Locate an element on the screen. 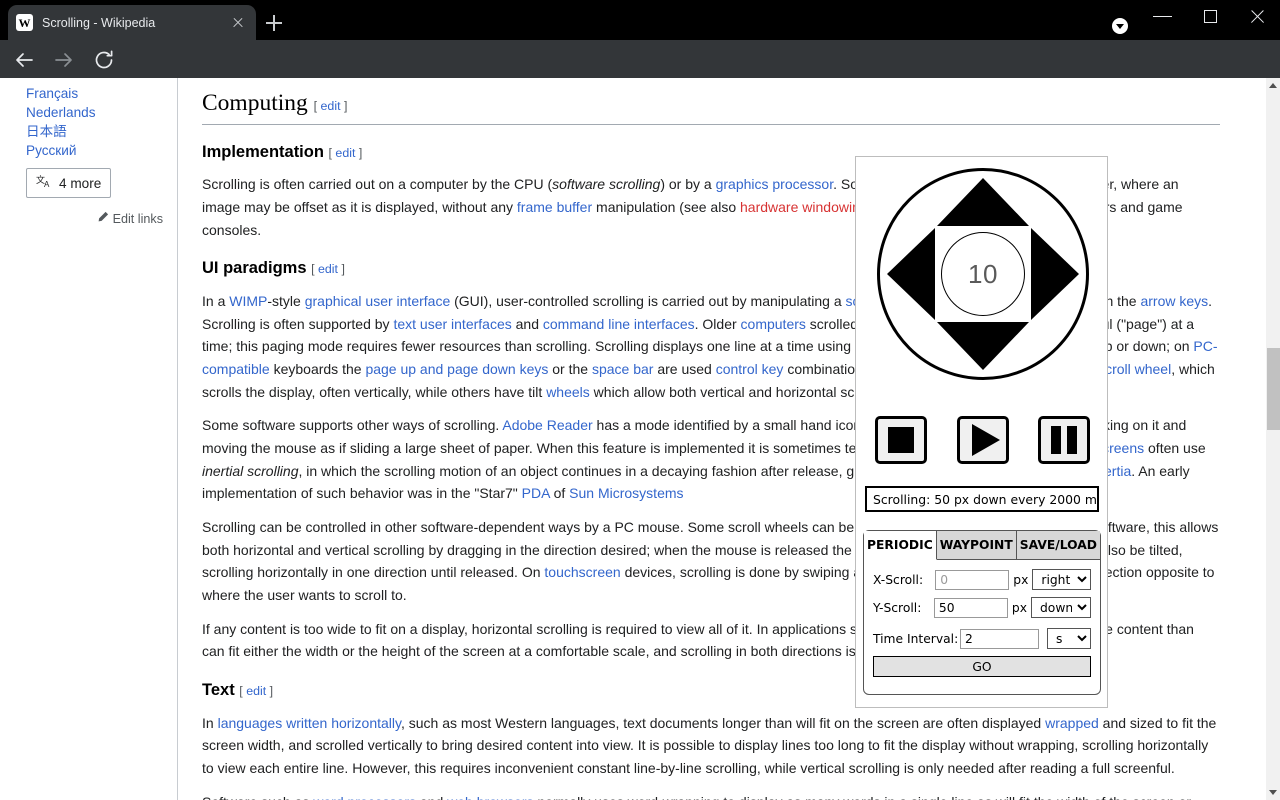  tab-periodic: PERIODIC is located at coordinates (900, 545).